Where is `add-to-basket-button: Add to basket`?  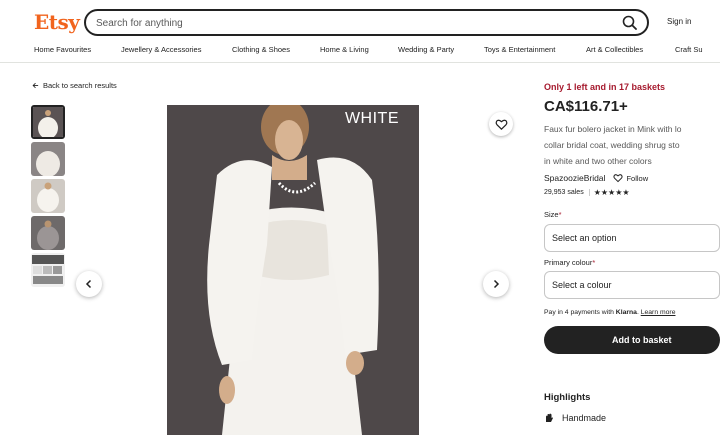 add-to-basket-button: Add to basket is located at coordinates (632, 340).